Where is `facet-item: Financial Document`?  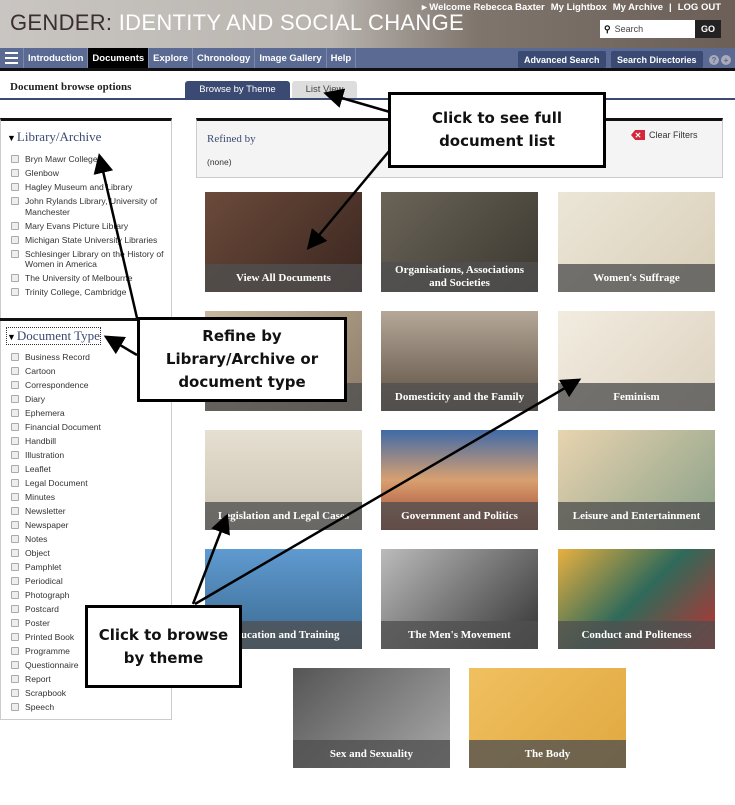
facet-item: Financial Document is located at coordinates (91, 427).